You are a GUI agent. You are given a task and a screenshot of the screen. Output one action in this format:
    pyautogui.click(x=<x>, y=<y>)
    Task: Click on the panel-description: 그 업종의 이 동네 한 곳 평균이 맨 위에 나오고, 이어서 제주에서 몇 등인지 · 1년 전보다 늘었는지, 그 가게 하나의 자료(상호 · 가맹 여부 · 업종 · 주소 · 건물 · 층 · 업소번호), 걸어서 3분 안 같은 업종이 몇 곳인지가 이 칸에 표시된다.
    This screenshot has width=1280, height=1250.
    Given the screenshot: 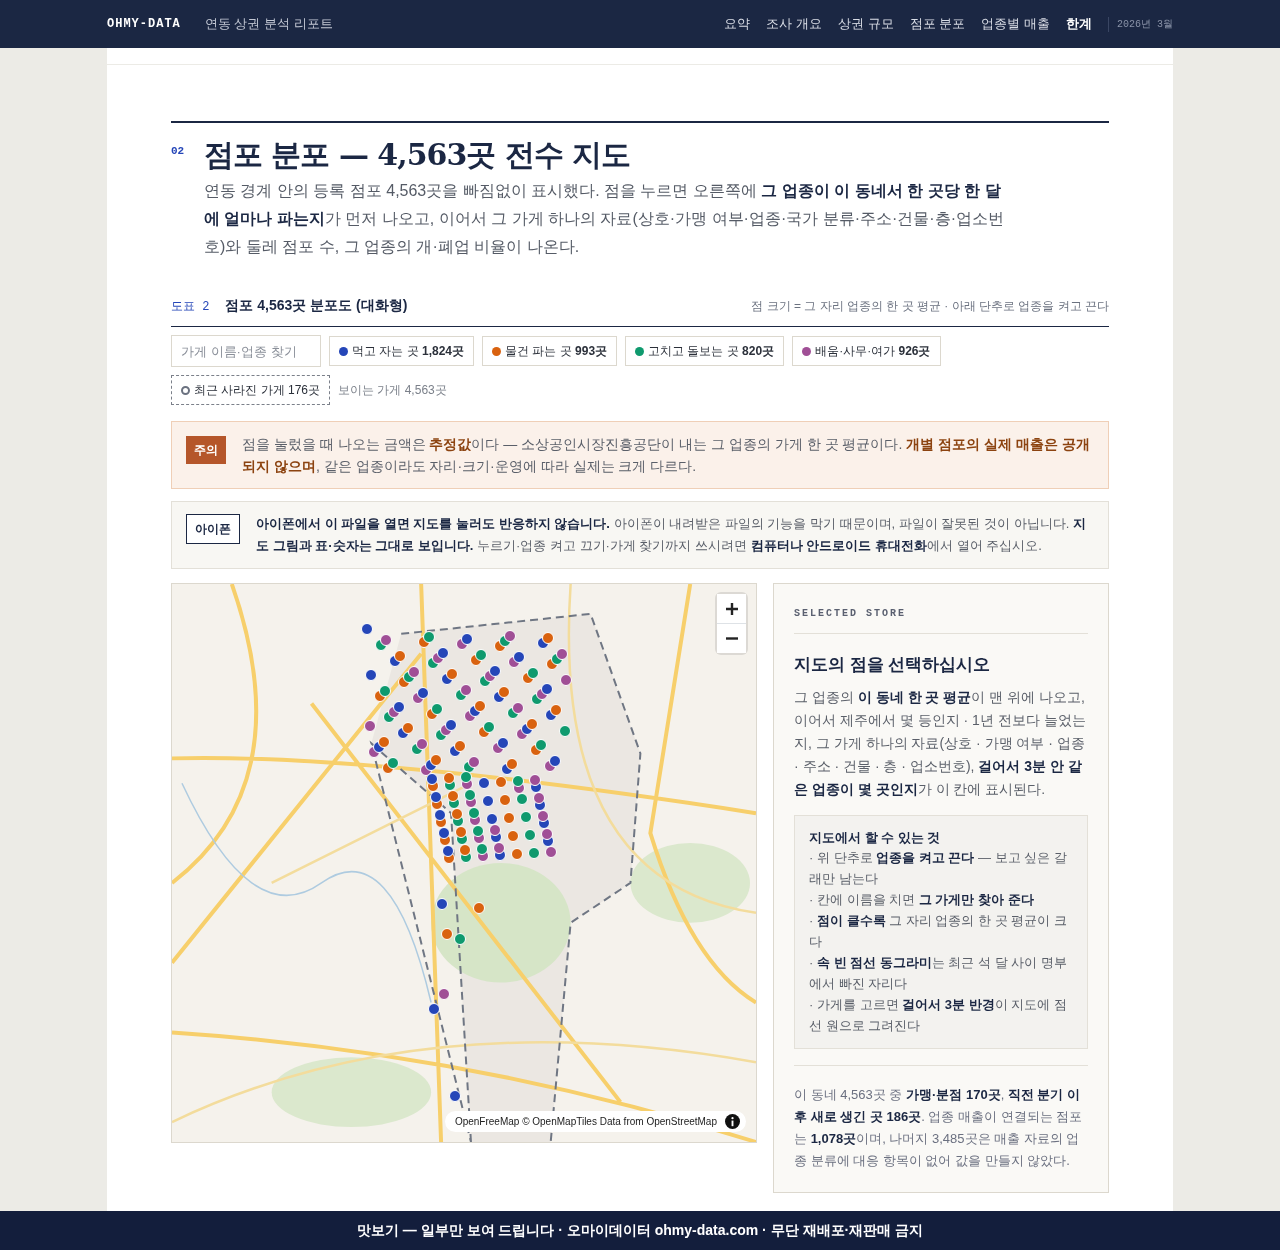 What is the action you would take?
    pyautogui.click(x=940, y=743)
    